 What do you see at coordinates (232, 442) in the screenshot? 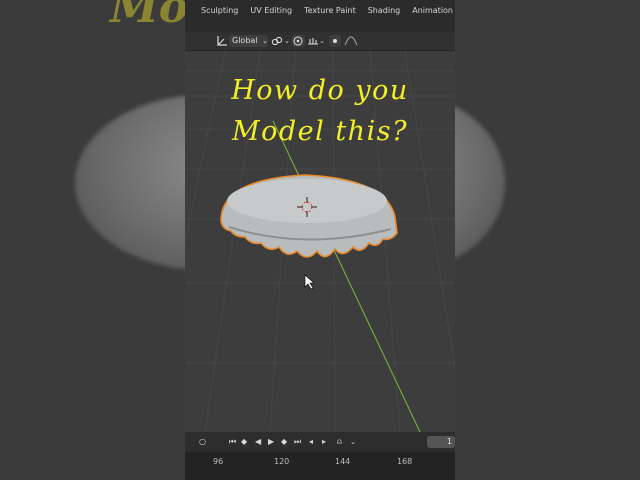
I see `jump-start-icon: ⏮` at bounding box center [232, 442].